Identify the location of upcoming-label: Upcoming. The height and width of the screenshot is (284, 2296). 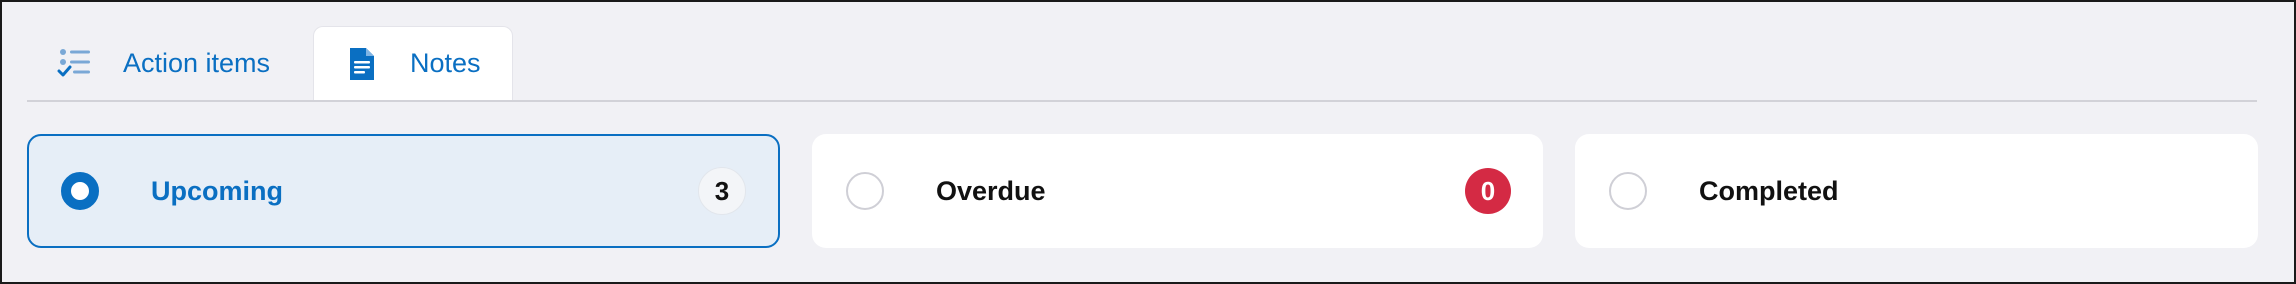
(217, 190).